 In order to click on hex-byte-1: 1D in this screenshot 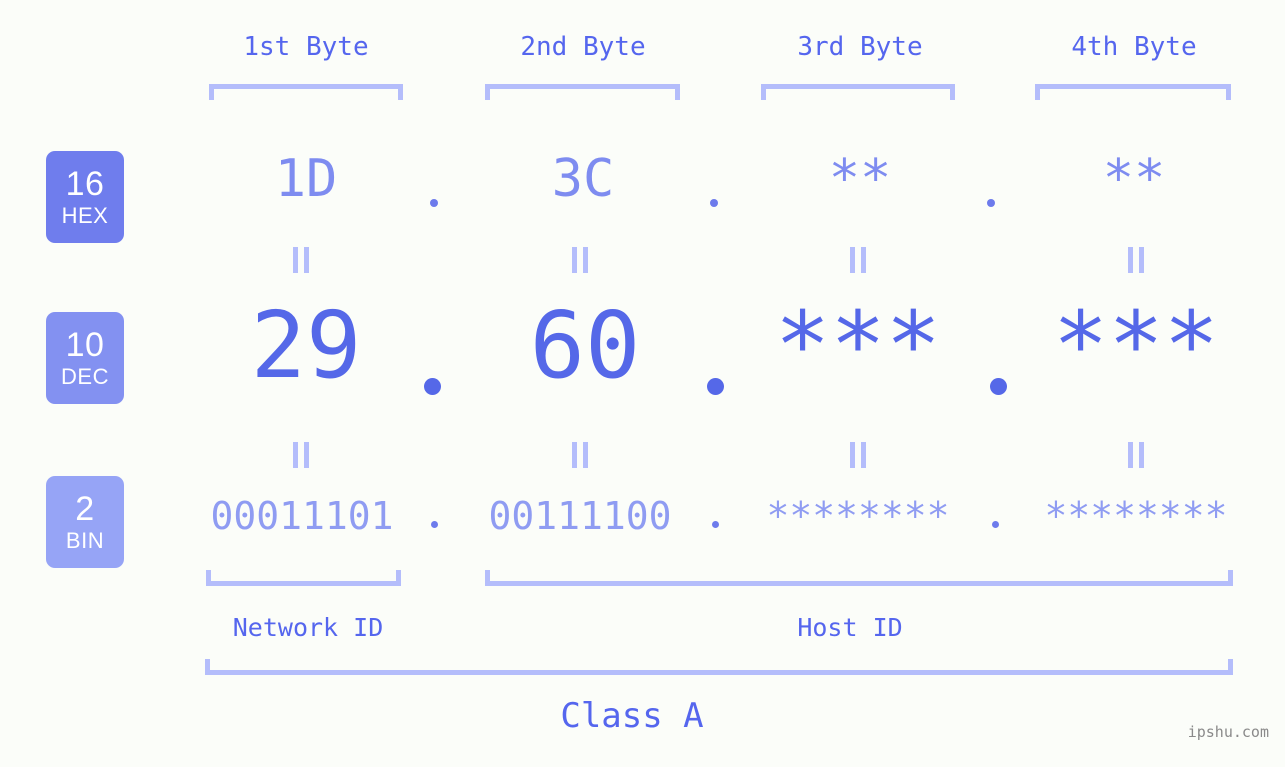, I will do `click(306, 179)`.